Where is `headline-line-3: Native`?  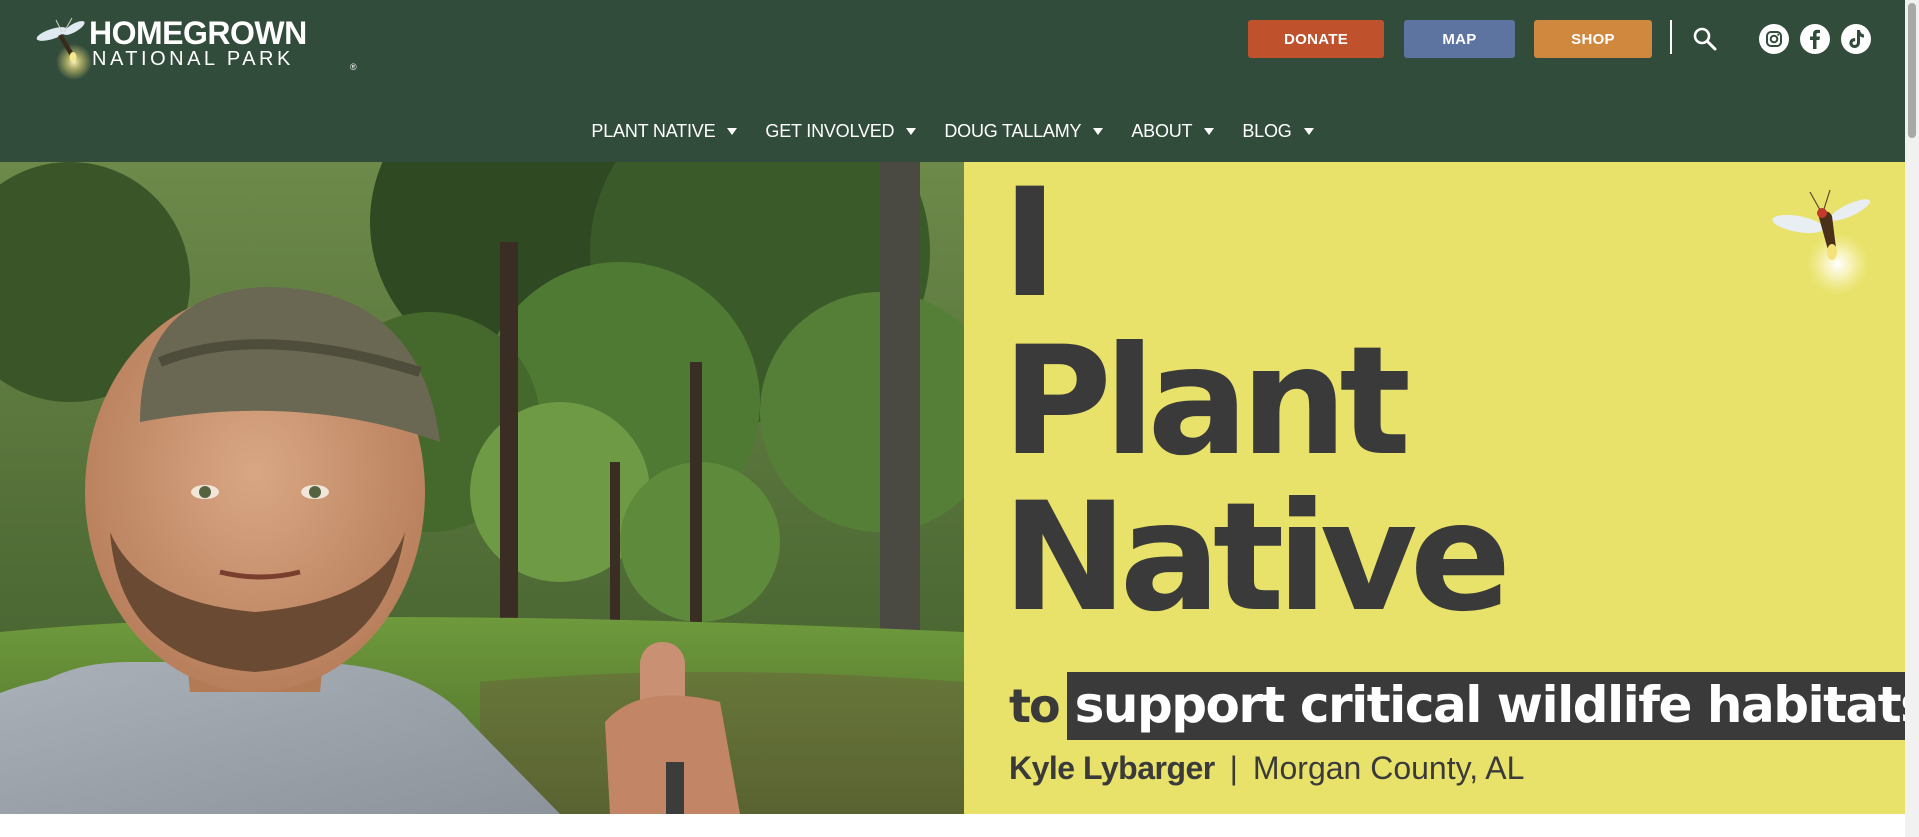
headline-line-3: Native is located at coordinates (1256, 558).